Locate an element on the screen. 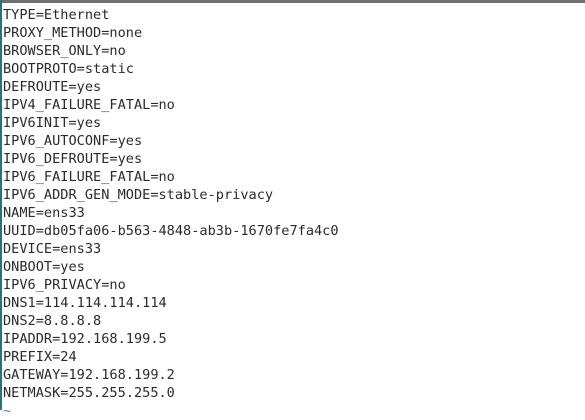 The height and width of the screenshot is (420, 585). config-line-name: NAME=ens33 is located at coordinates (44, 213).